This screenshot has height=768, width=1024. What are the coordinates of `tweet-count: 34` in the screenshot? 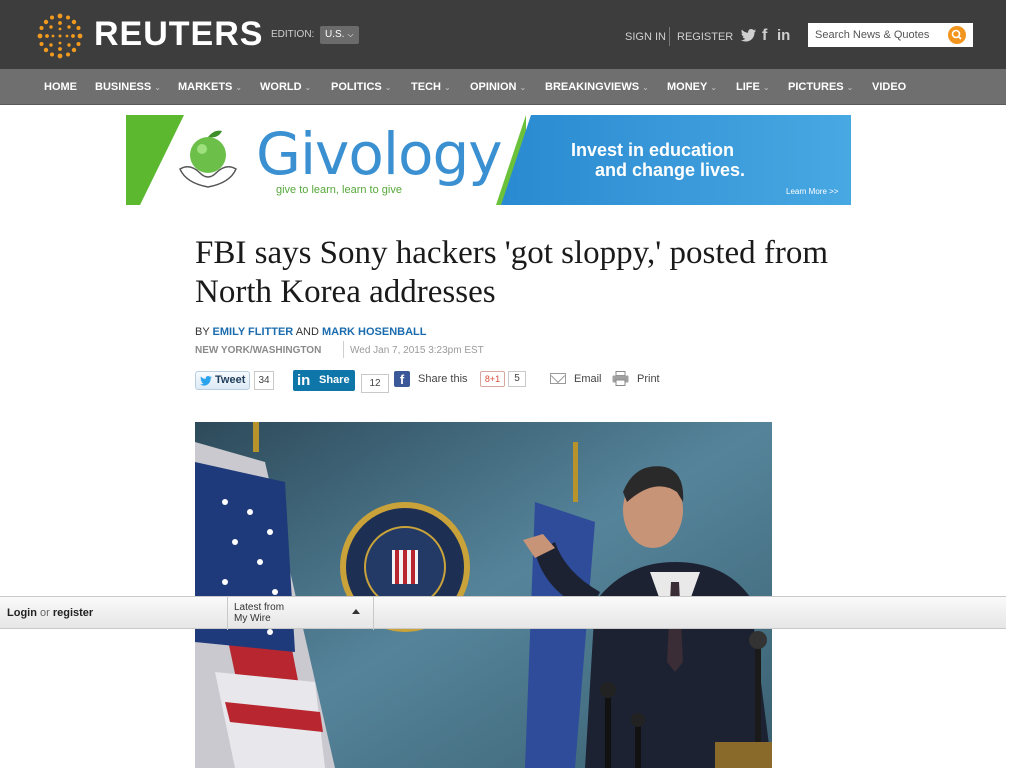 It's located at (264, 380).